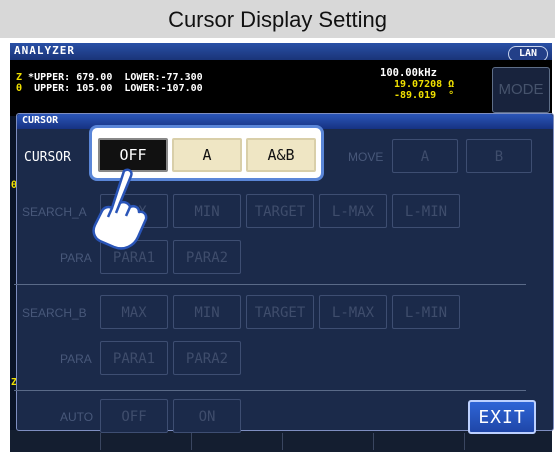  Describe the element at coordinates (207, 257) in the screenshot. I see `para-a-para2-button: PARA2` at that location.